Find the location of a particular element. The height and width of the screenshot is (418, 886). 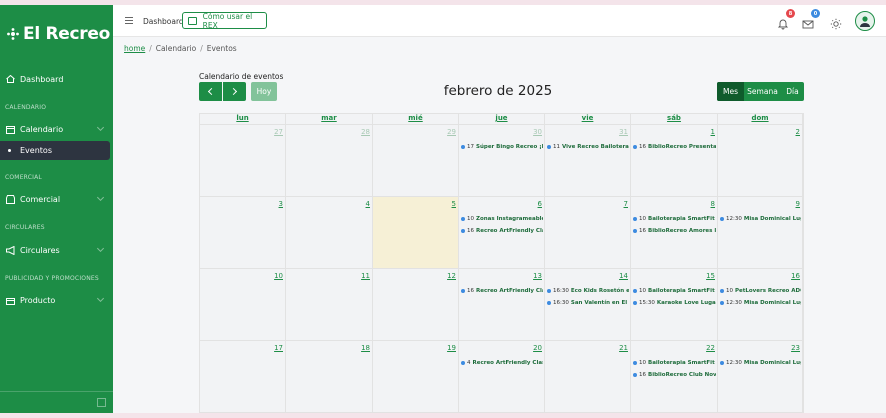

rex-help-button: Cómo usar el REX is located at coordinates (224, 21).